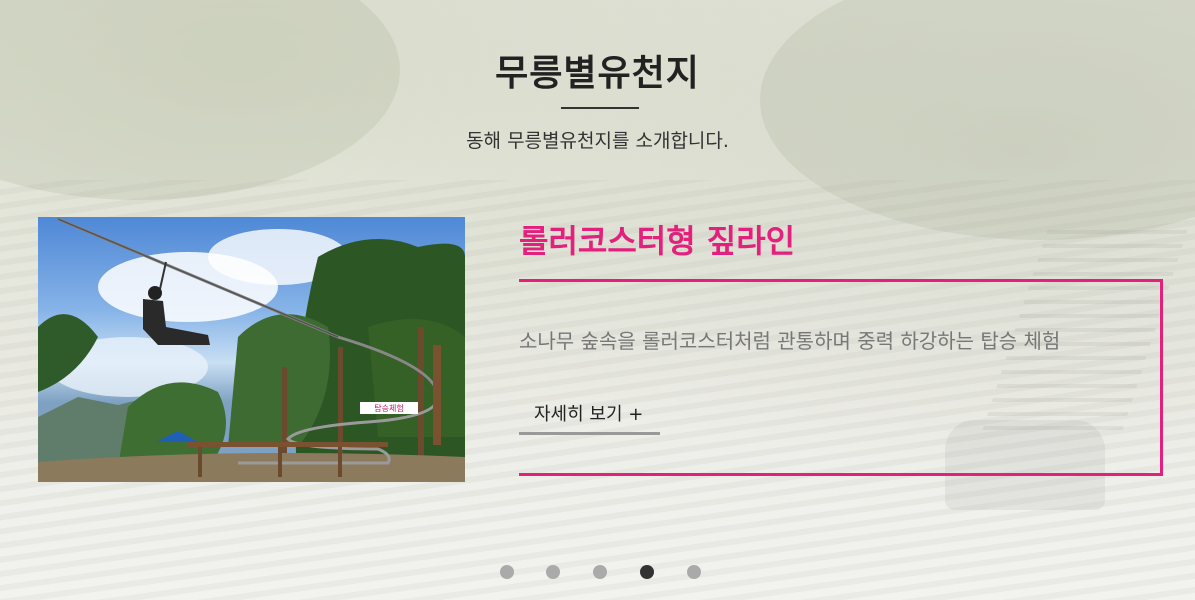  I want to click on view-more-button: 자세히 보기 +, so click(589, 412).